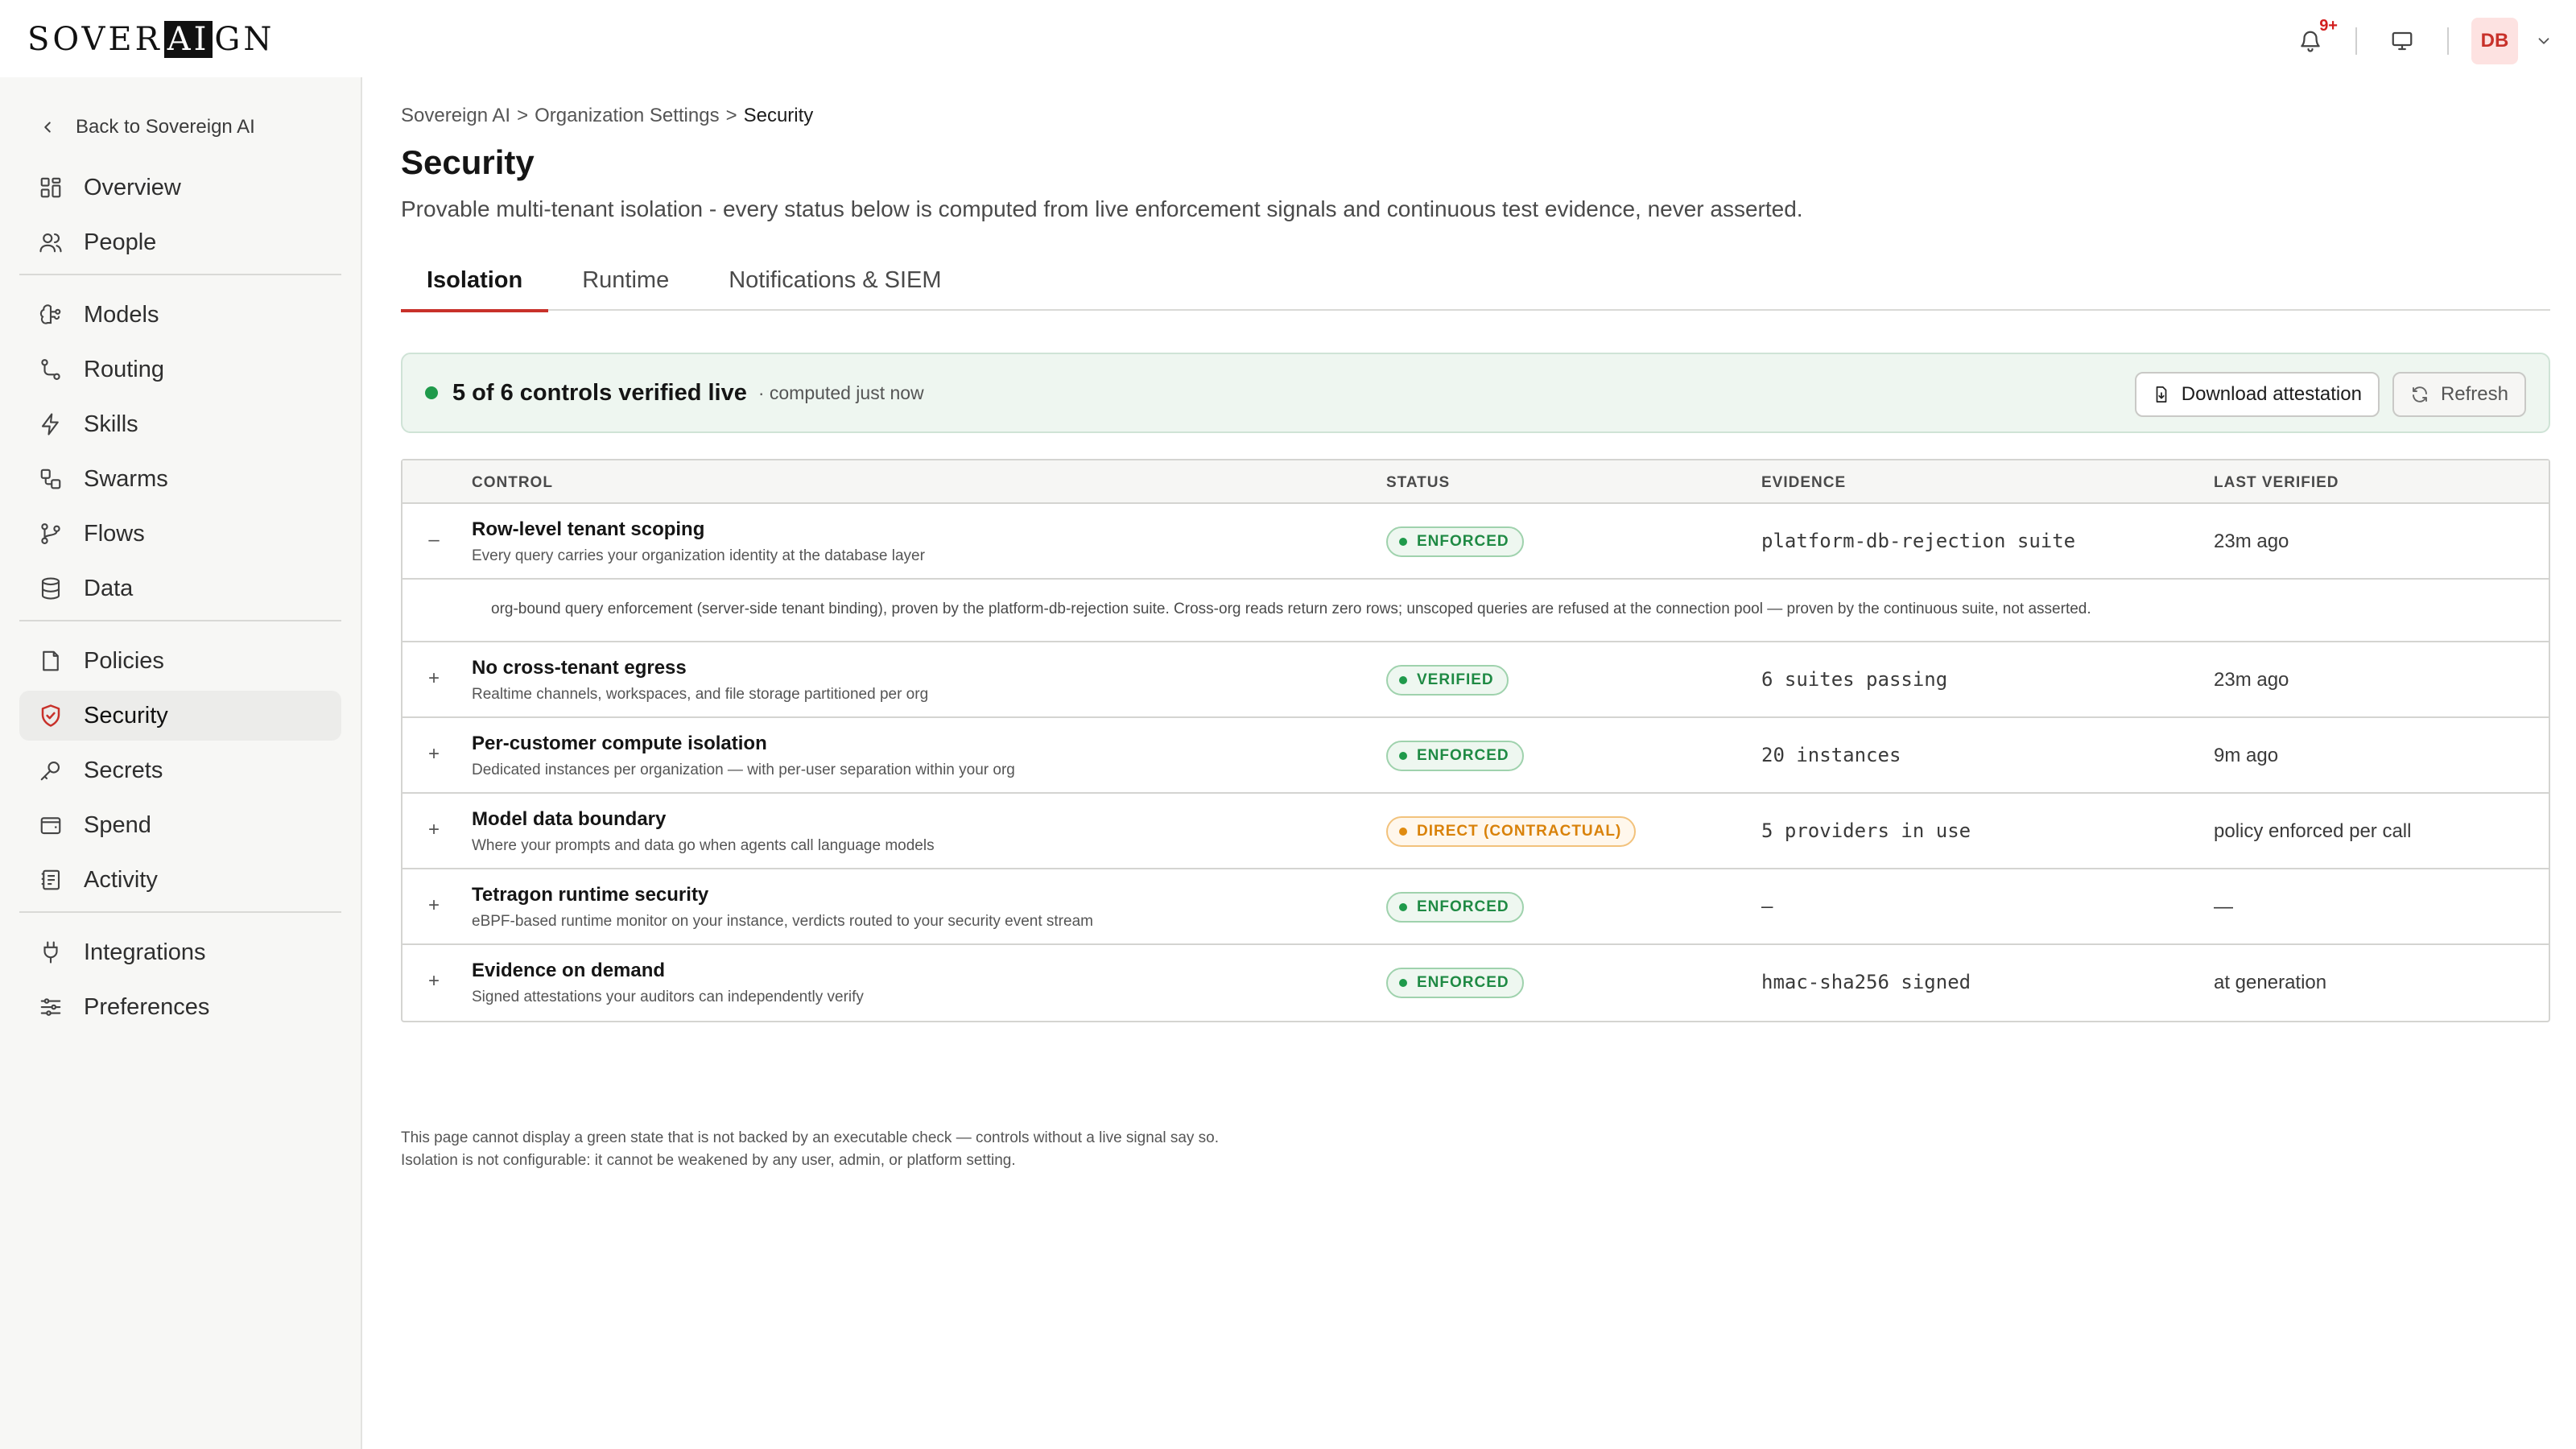 Image resolution: width=2576 pixels, height=1449 pixels. I want to click on back-link-label: Back to Sovereign AI, so click(165, 127).